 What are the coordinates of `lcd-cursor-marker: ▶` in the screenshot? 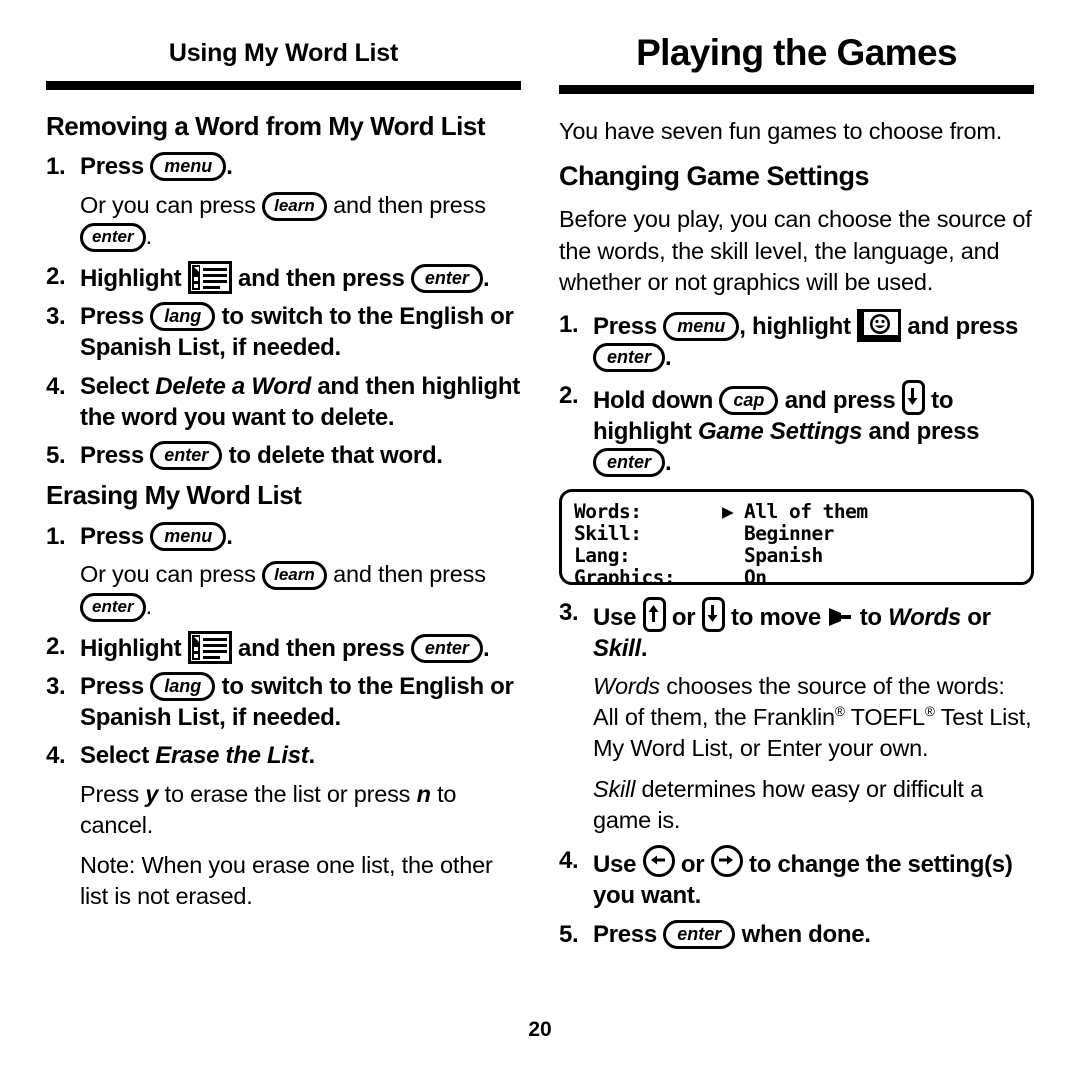 It's located at (728, 511).